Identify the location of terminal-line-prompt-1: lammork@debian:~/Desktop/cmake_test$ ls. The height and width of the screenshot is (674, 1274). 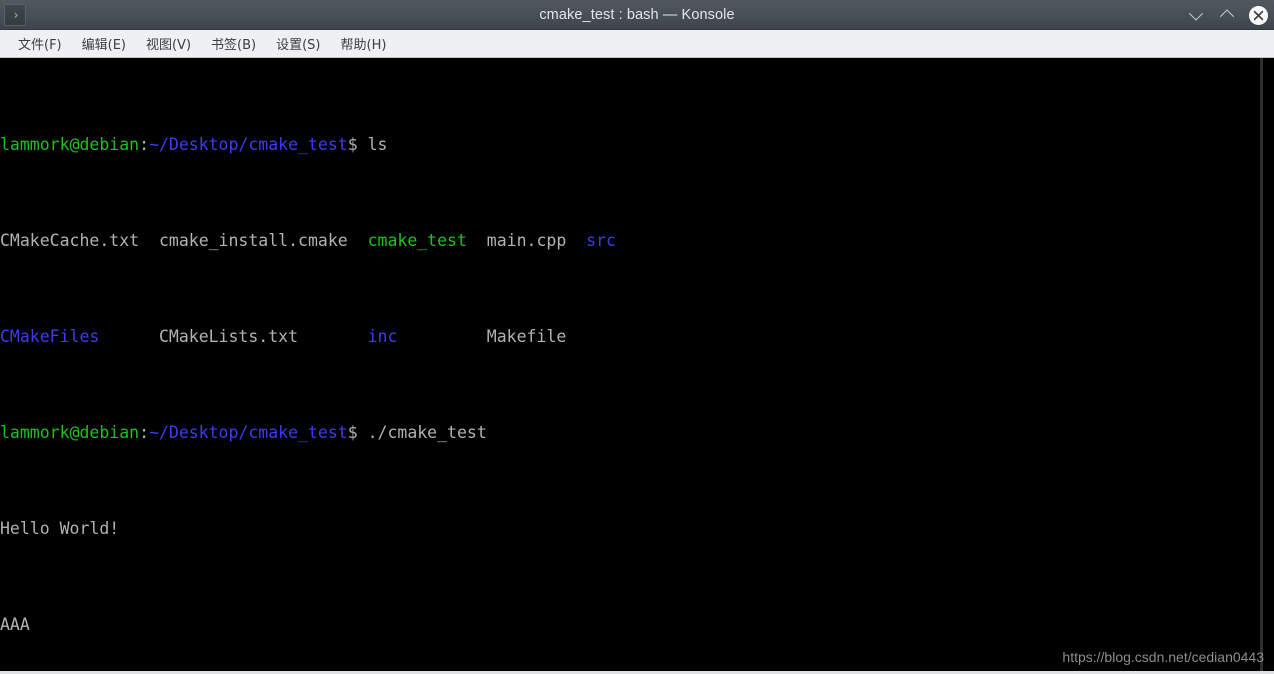
(628, 145).